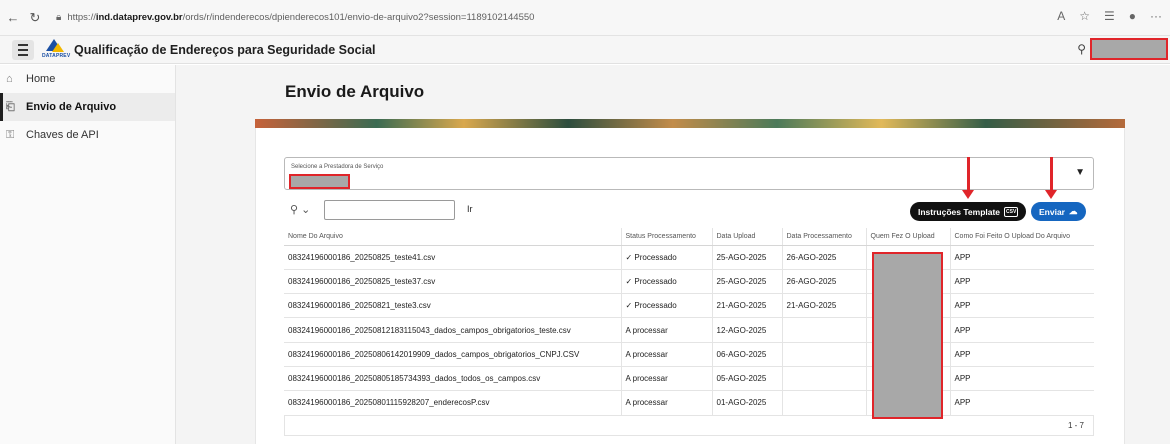 Image resolution: width=1170 pixels, height=444 pixels. Describe the element at coordinates (41, 79) in the screenshot. I see `sidebar-item-label: Home` at that location.